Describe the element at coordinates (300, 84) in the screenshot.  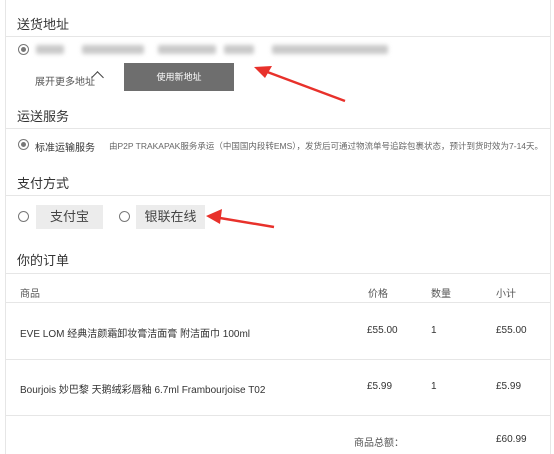
I see `arrow-to-new-address` at that location.